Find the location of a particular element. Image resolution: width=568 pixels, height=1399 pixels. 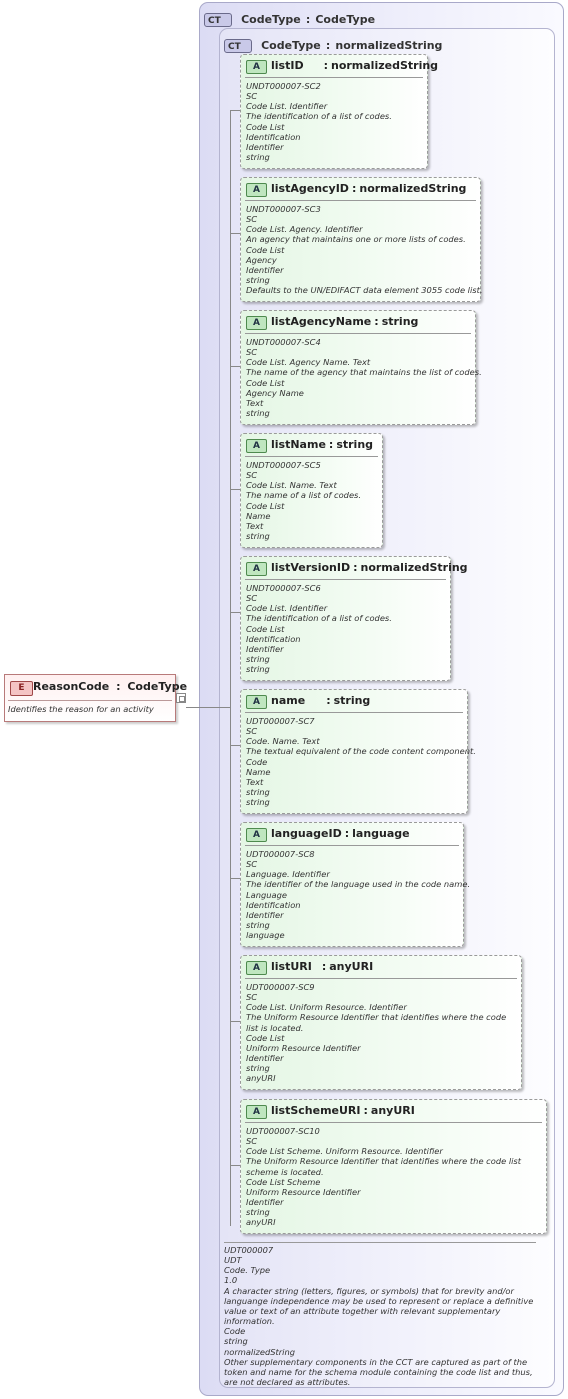

branch-name is located at coordinates (235, 745).